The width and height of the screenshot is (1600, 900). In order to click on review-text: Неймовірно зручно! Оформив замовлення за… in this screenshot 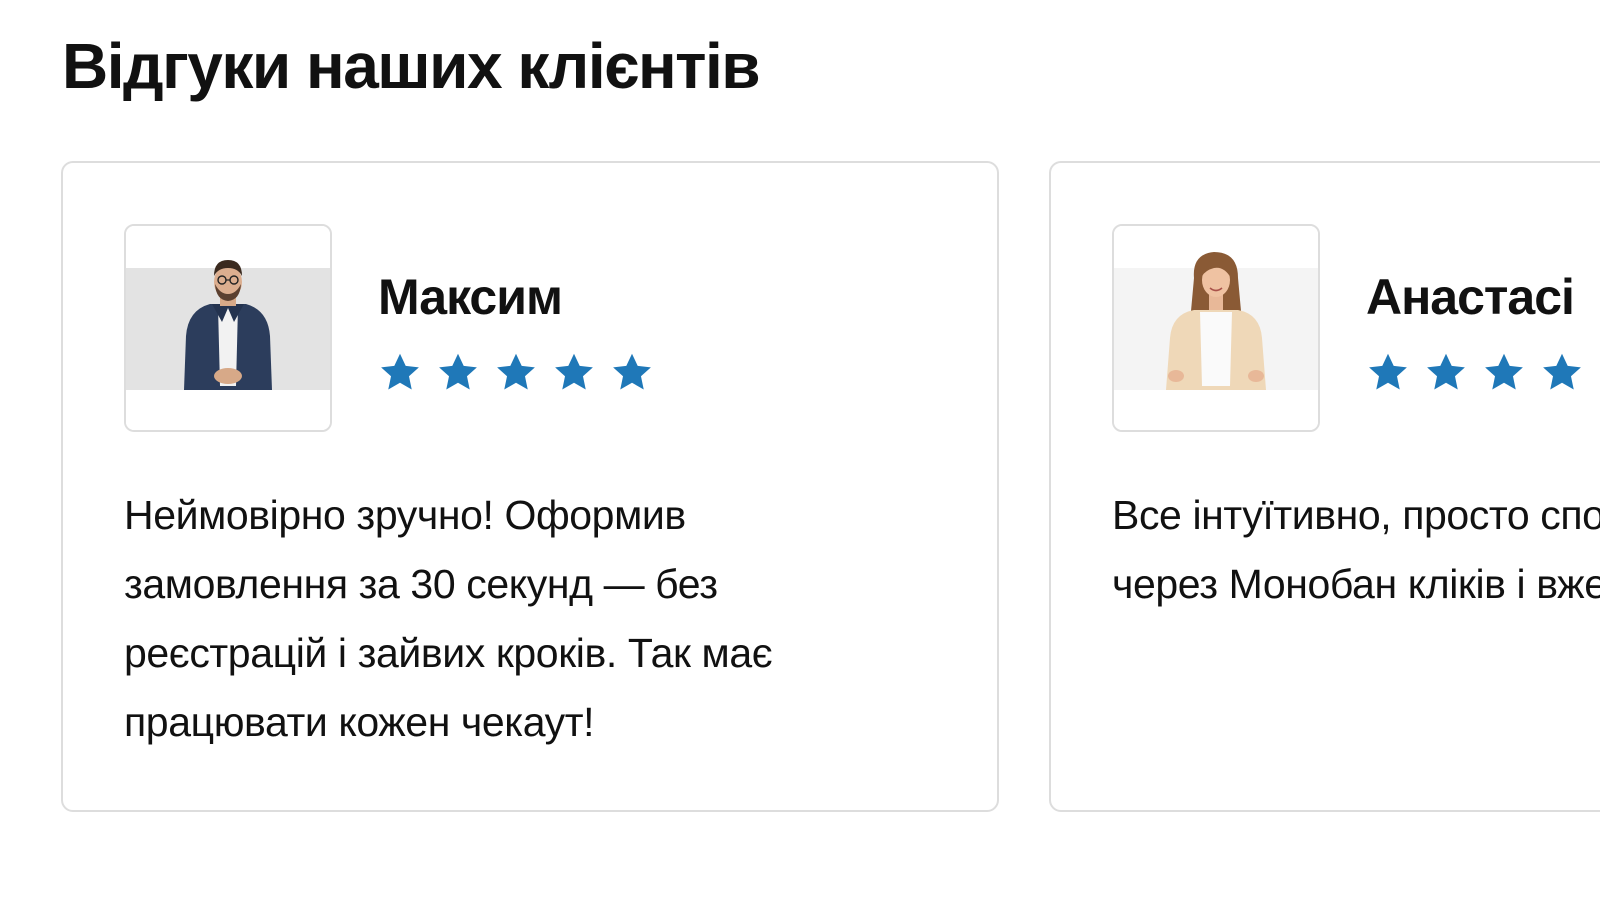, I will do `click(448, 618)`.